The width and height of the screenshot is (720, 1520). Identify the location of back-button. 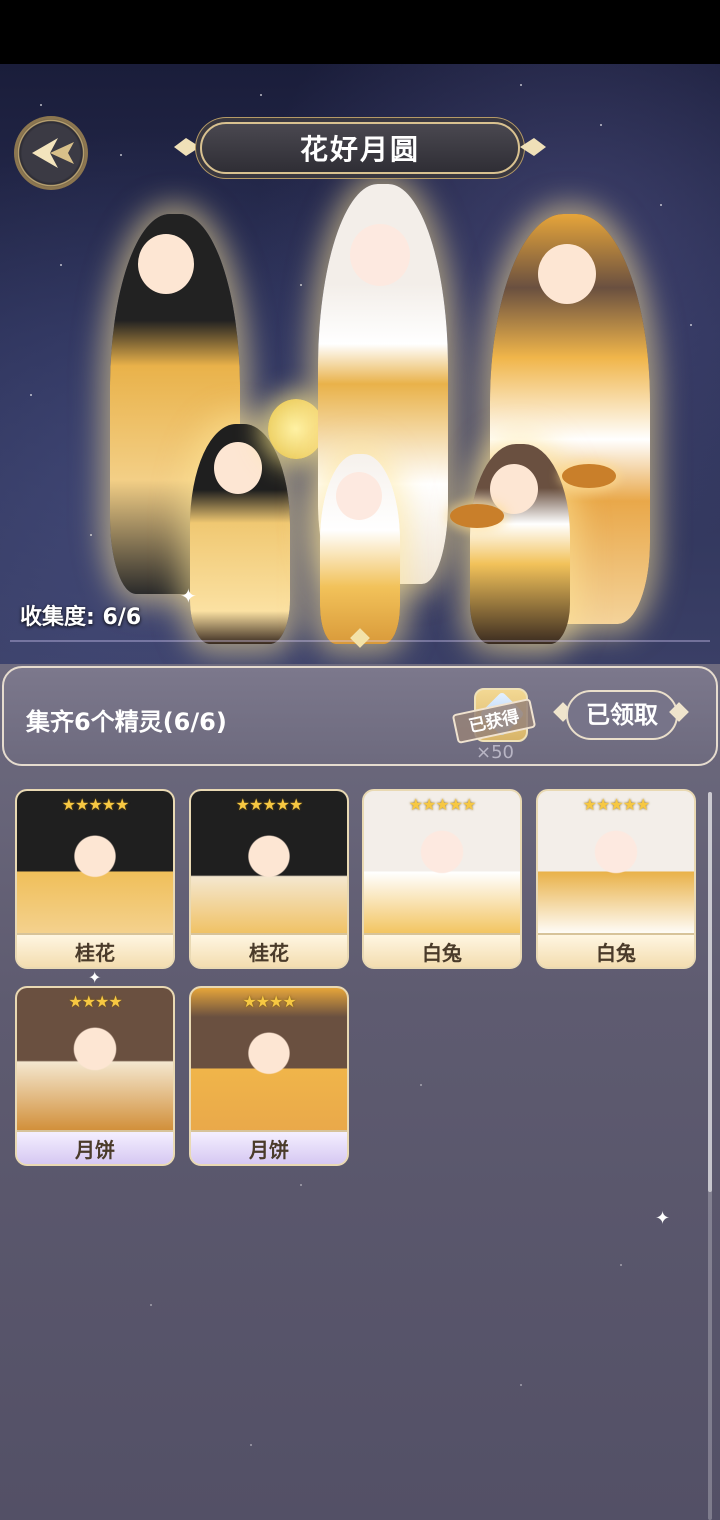
(51, 153).